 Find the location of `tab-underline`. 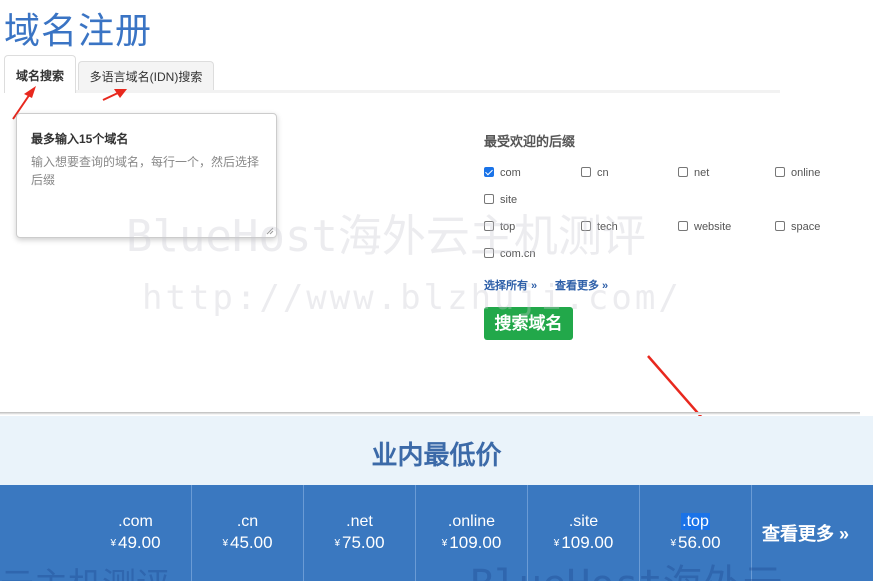

tab-underline is located at coordinates (428, 91).